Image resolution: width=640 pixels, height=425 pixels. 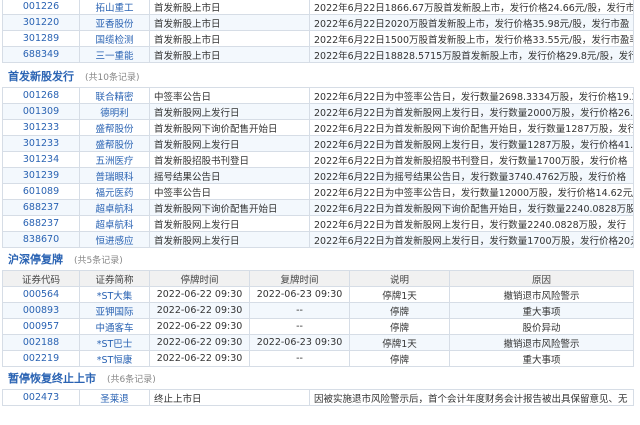 What do you see at coordinates (41, 159) in the screenshot?
I see `stock-code: 301234` at bounding box center [41, 159].